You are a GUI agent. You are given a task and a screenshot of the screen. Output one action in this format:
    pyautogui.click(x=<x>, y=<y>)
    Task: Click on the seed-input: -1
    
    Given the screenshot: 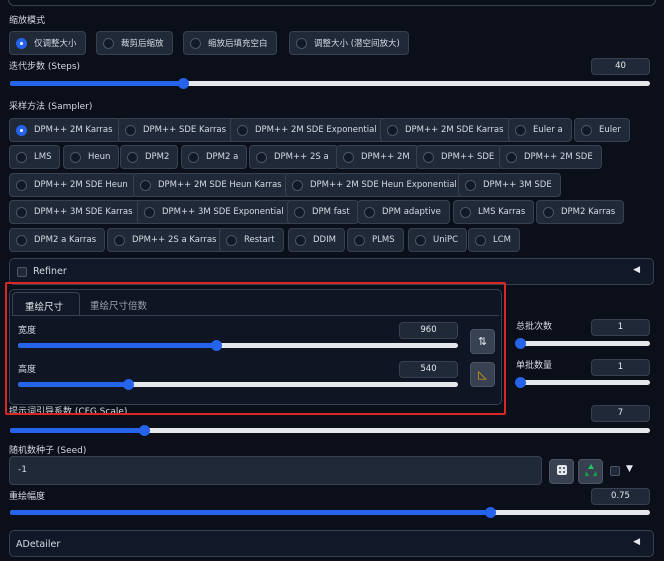 What is the action you would take?
    pyautogui.click(x=275, y=470)
    